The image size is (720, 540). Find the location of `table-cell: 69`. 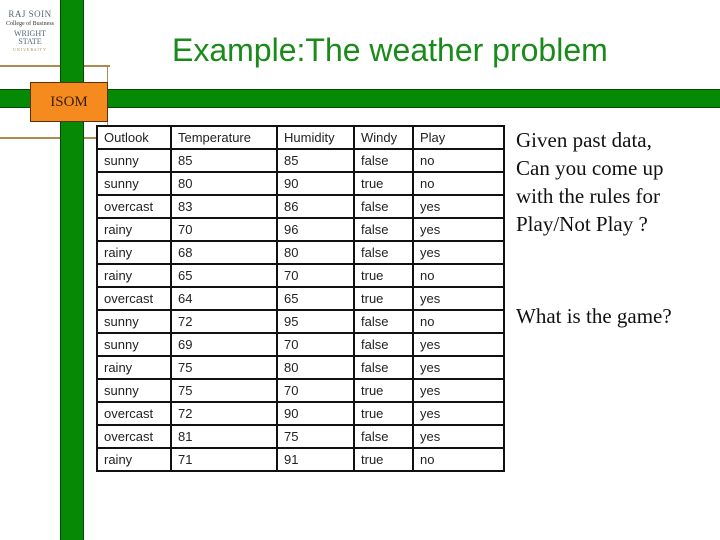

table-cell: 69 is located at coordinates (224, 344).